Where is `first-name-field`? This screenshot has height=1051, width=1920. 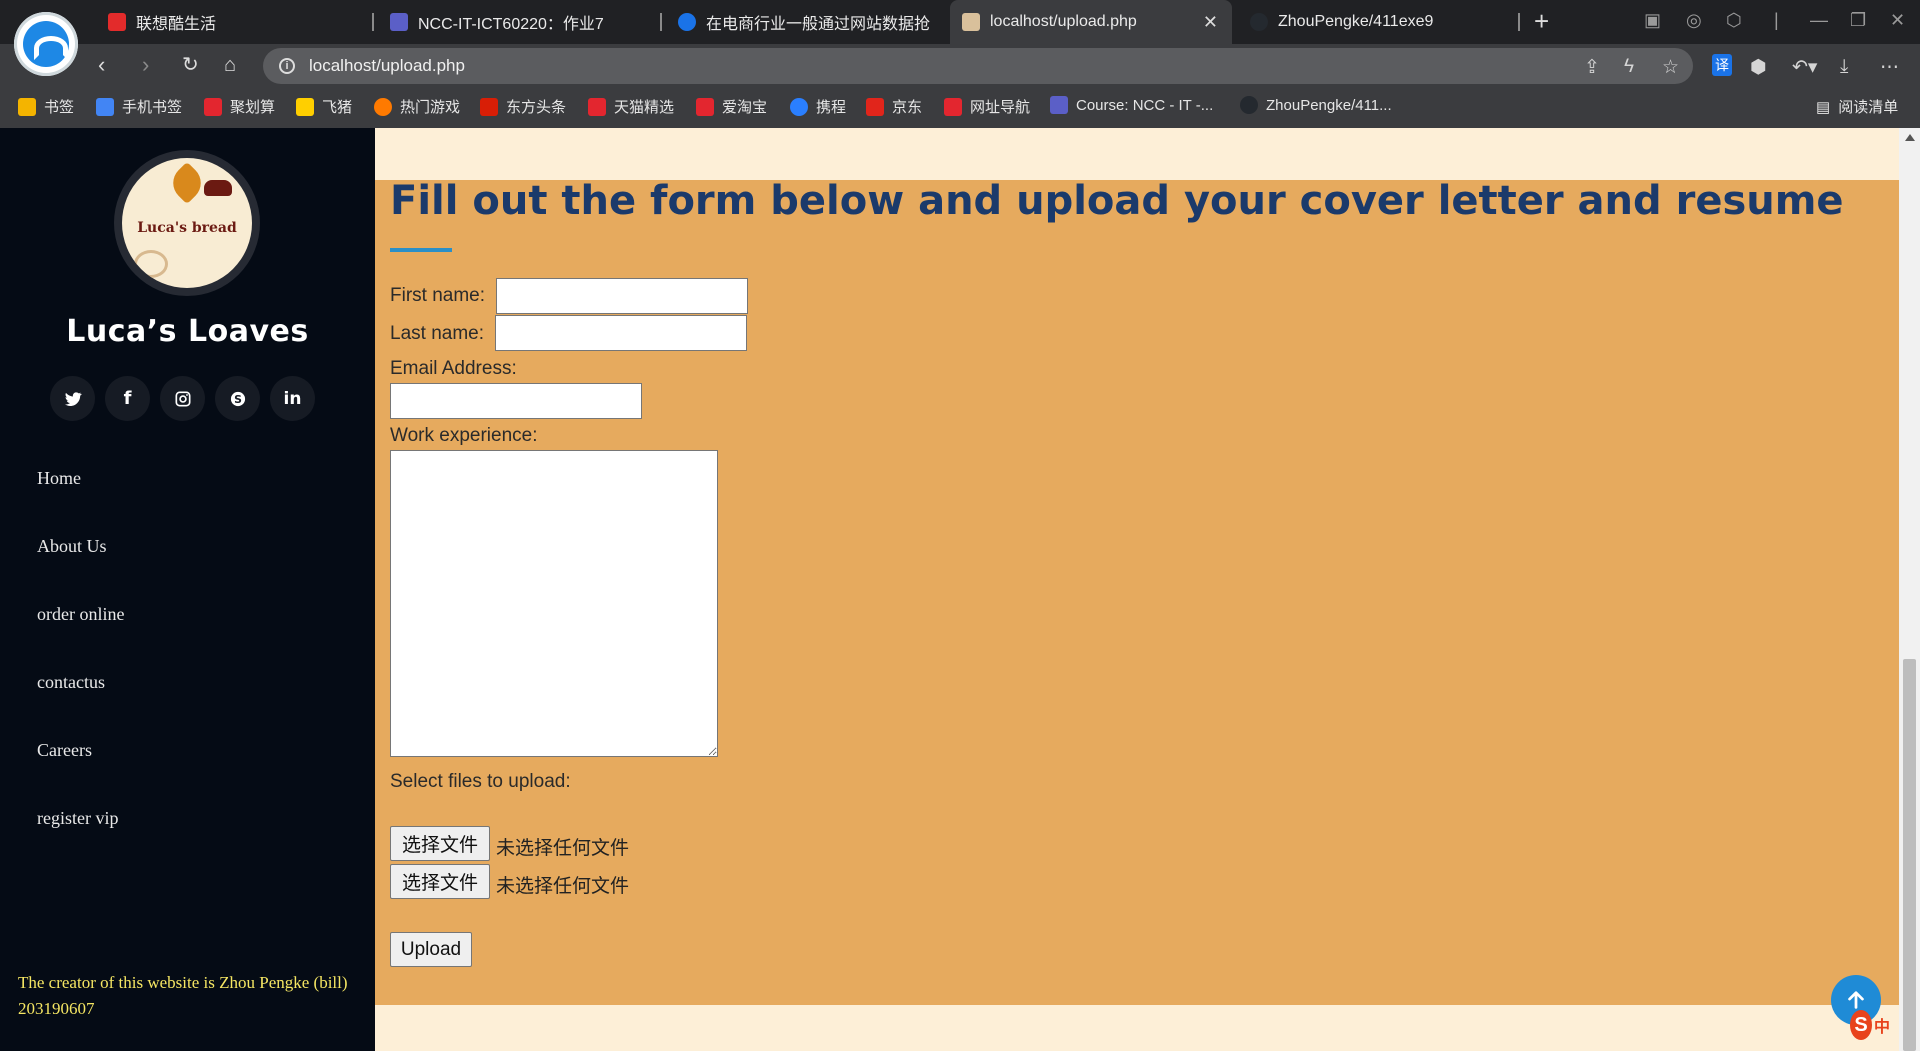
first-name-field is located at coordinates (622, 296).